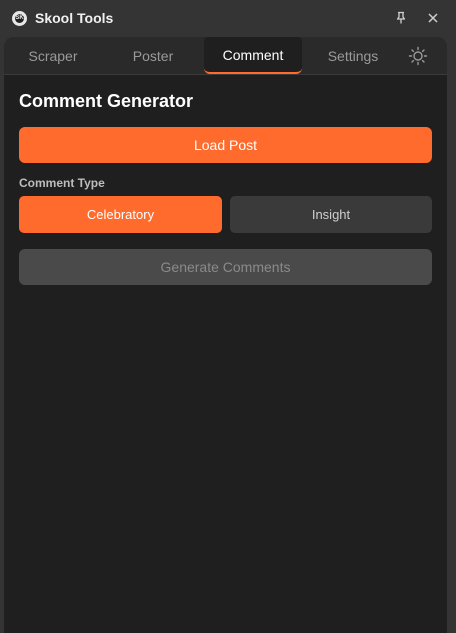 Image resolution: width=456 pixels, height=633 pixels. Describe the element at coordinates (120, 214) in the screenshot. I see `comment-type-celebratory-button: Celebratory` at that location.